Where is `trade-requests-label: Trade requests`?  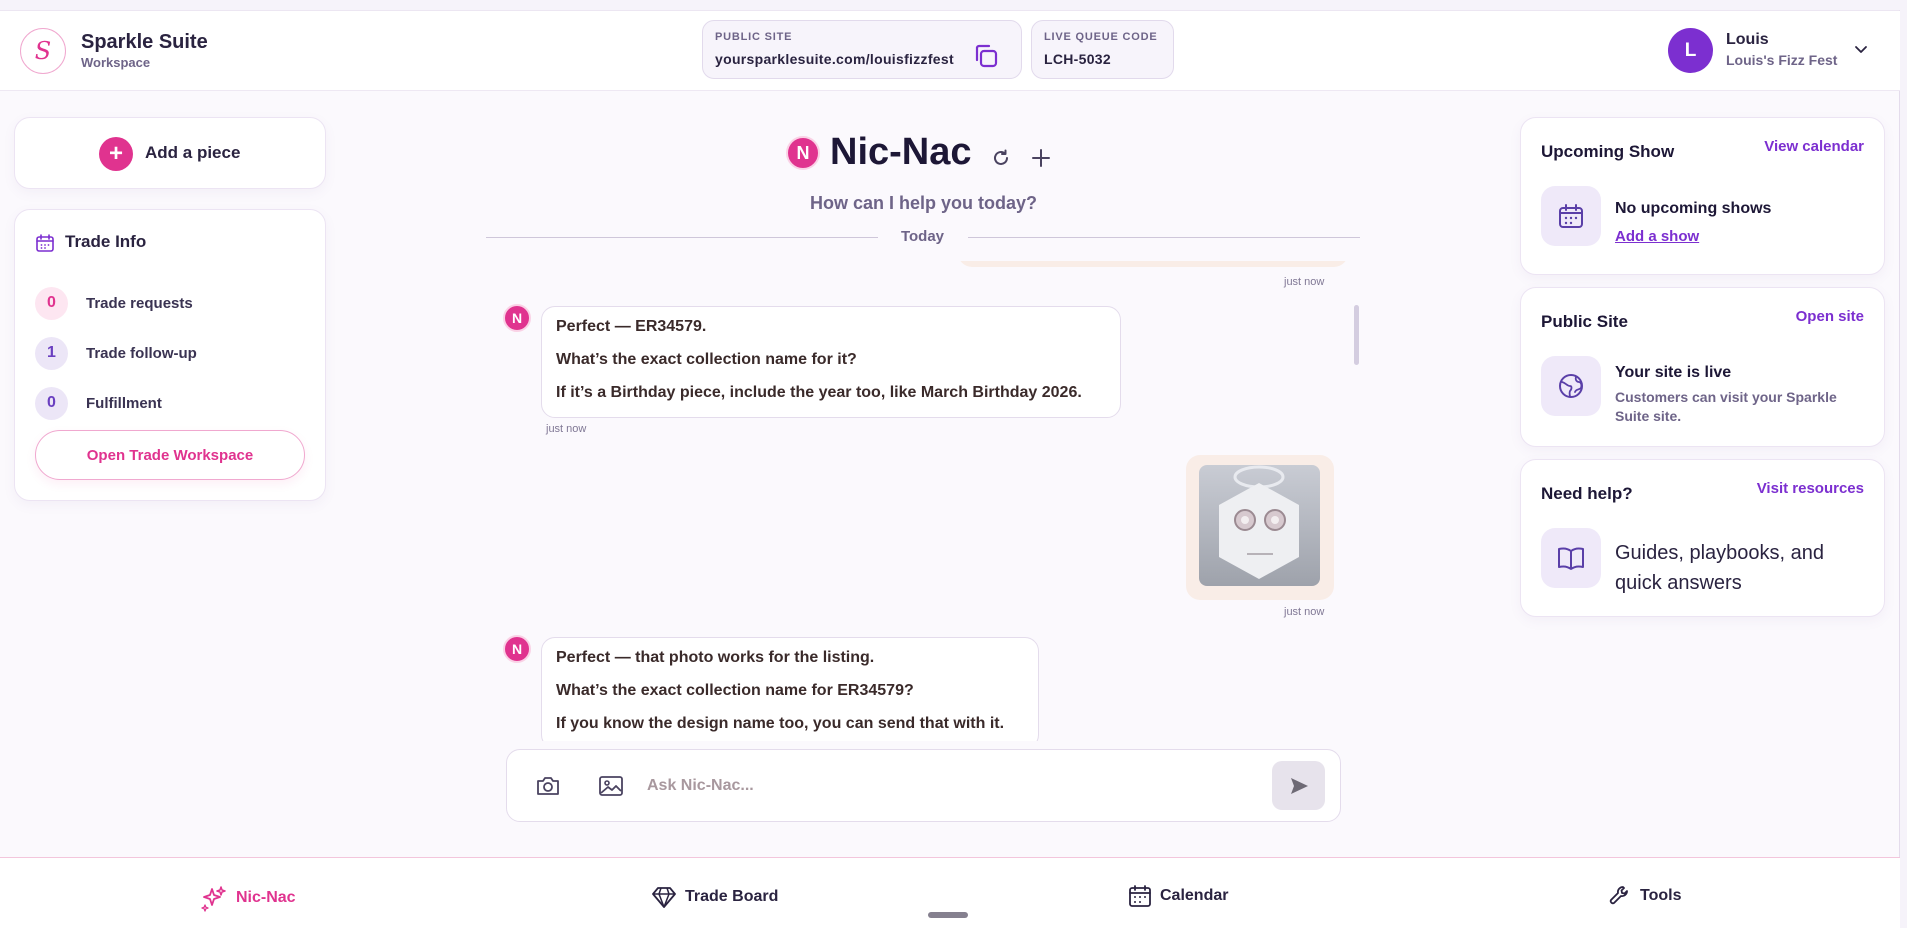
trade-requests-label: Trade requests is located at coordinates (139, 303).